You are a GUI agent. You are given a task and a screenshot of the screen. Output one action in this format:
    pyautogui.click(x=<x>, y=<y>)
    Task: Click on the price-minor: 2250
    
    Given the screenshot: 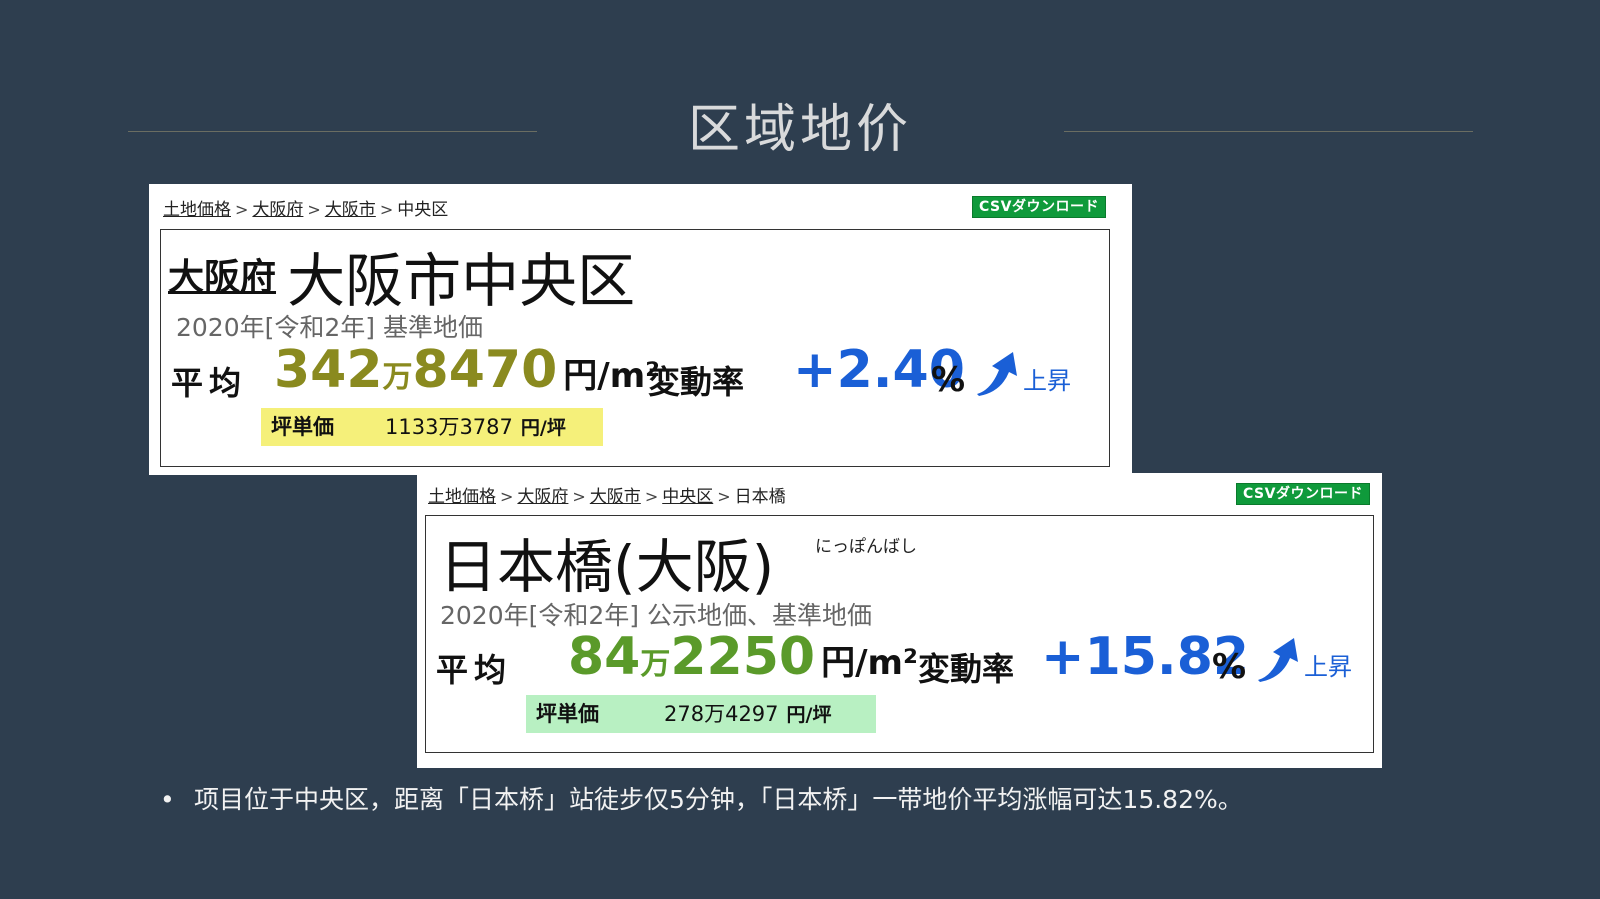 What is the action you would take?
    pyautogui.click(x=743, y=657)
    